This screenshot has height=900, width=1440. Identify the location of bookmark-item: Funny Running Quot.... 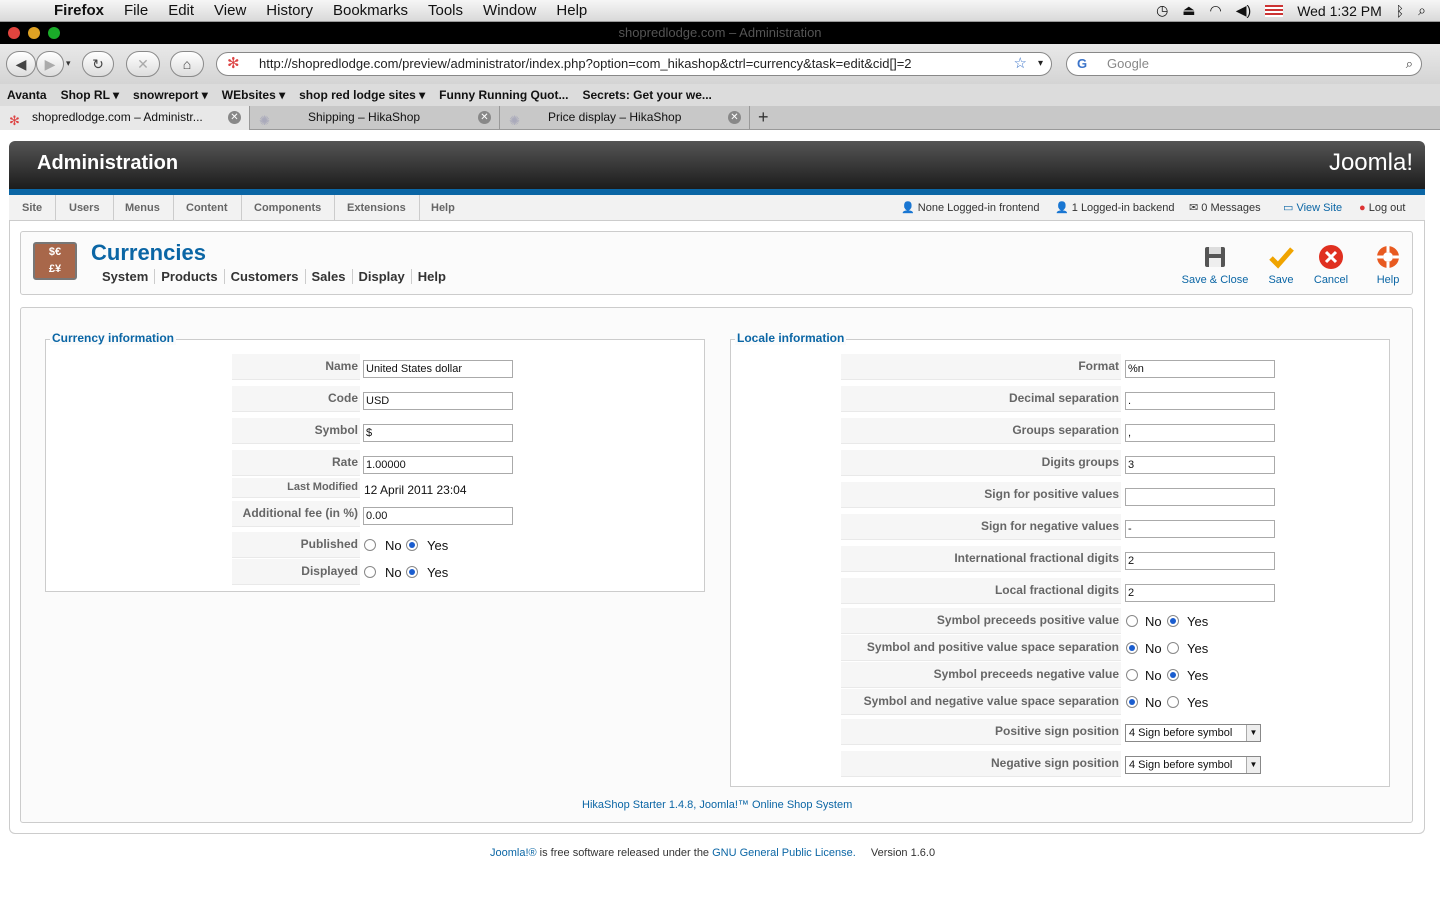
(503, 95).